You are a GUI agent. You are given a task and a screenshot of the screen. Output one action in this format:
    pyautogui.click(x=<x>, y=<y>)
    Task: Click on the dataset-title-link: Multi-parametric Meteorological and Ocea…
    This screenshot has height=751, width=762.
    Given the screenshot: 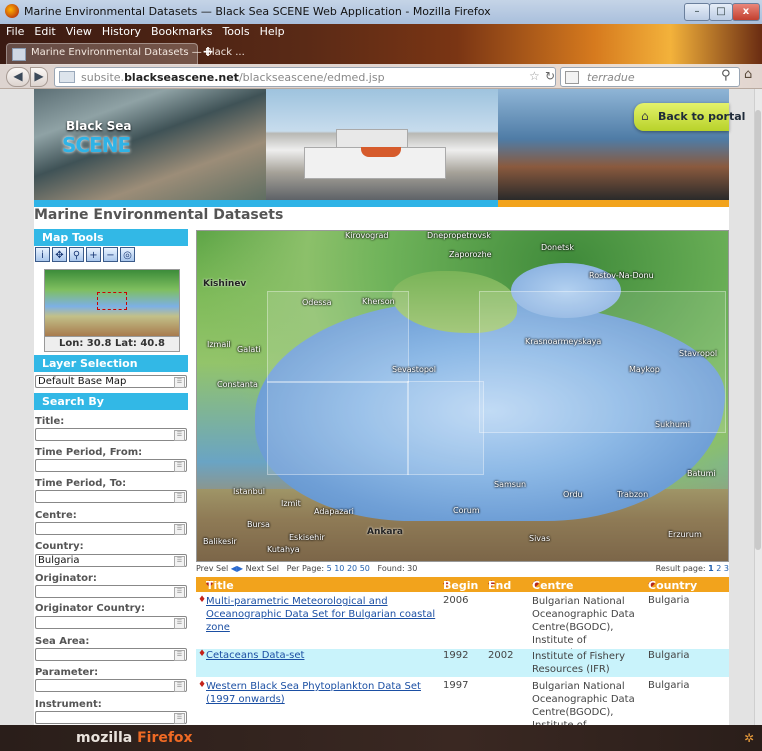 What is the action you would take?
    pyautogui.click(x=322, y=614)
    